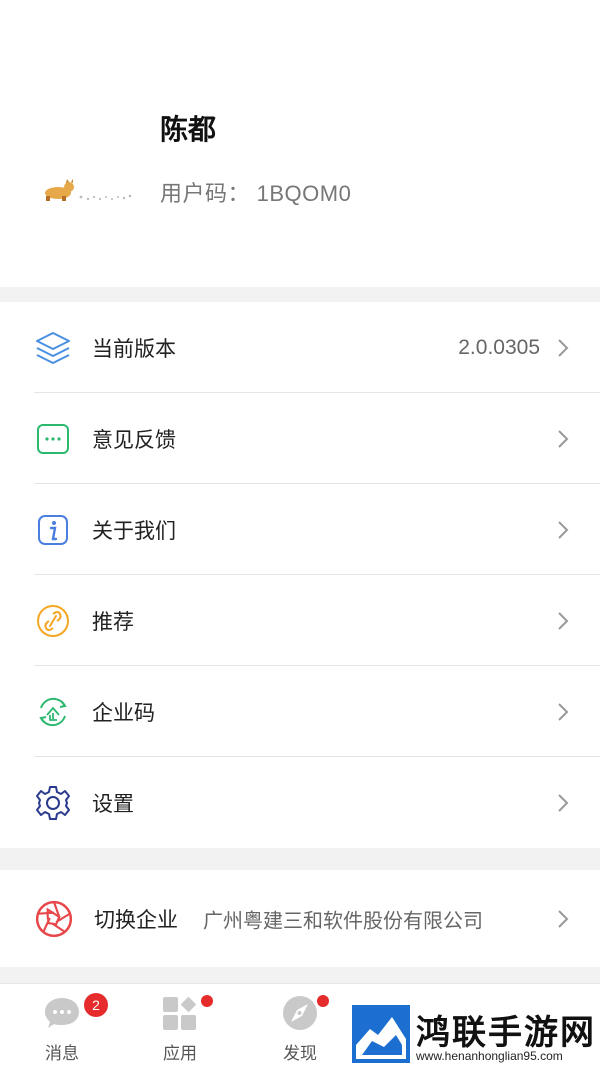 The width and height of the screenshot is (600, 1067). I want to click on watermark-logo, so click(381, 1034).